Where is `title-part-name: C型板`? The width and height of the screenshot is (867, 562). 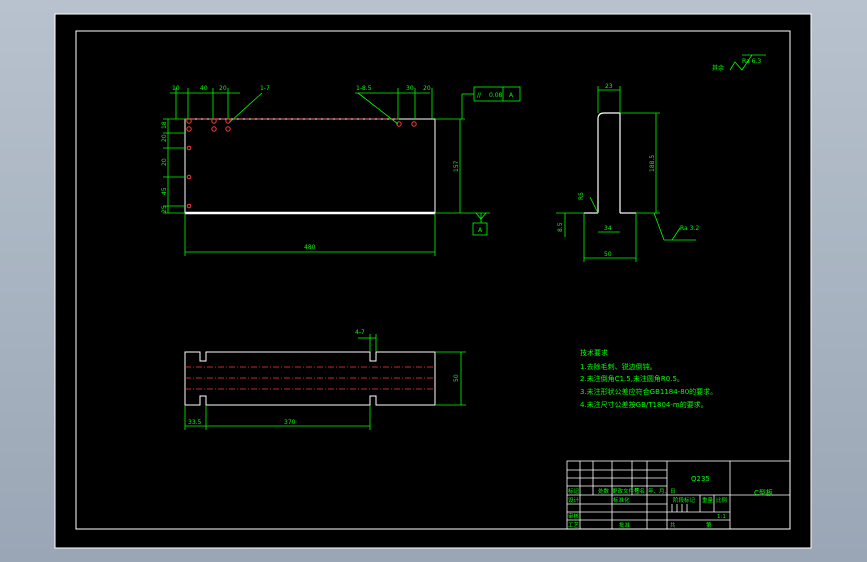
title-part-name: C型板 is located at coordinates (763, 492).